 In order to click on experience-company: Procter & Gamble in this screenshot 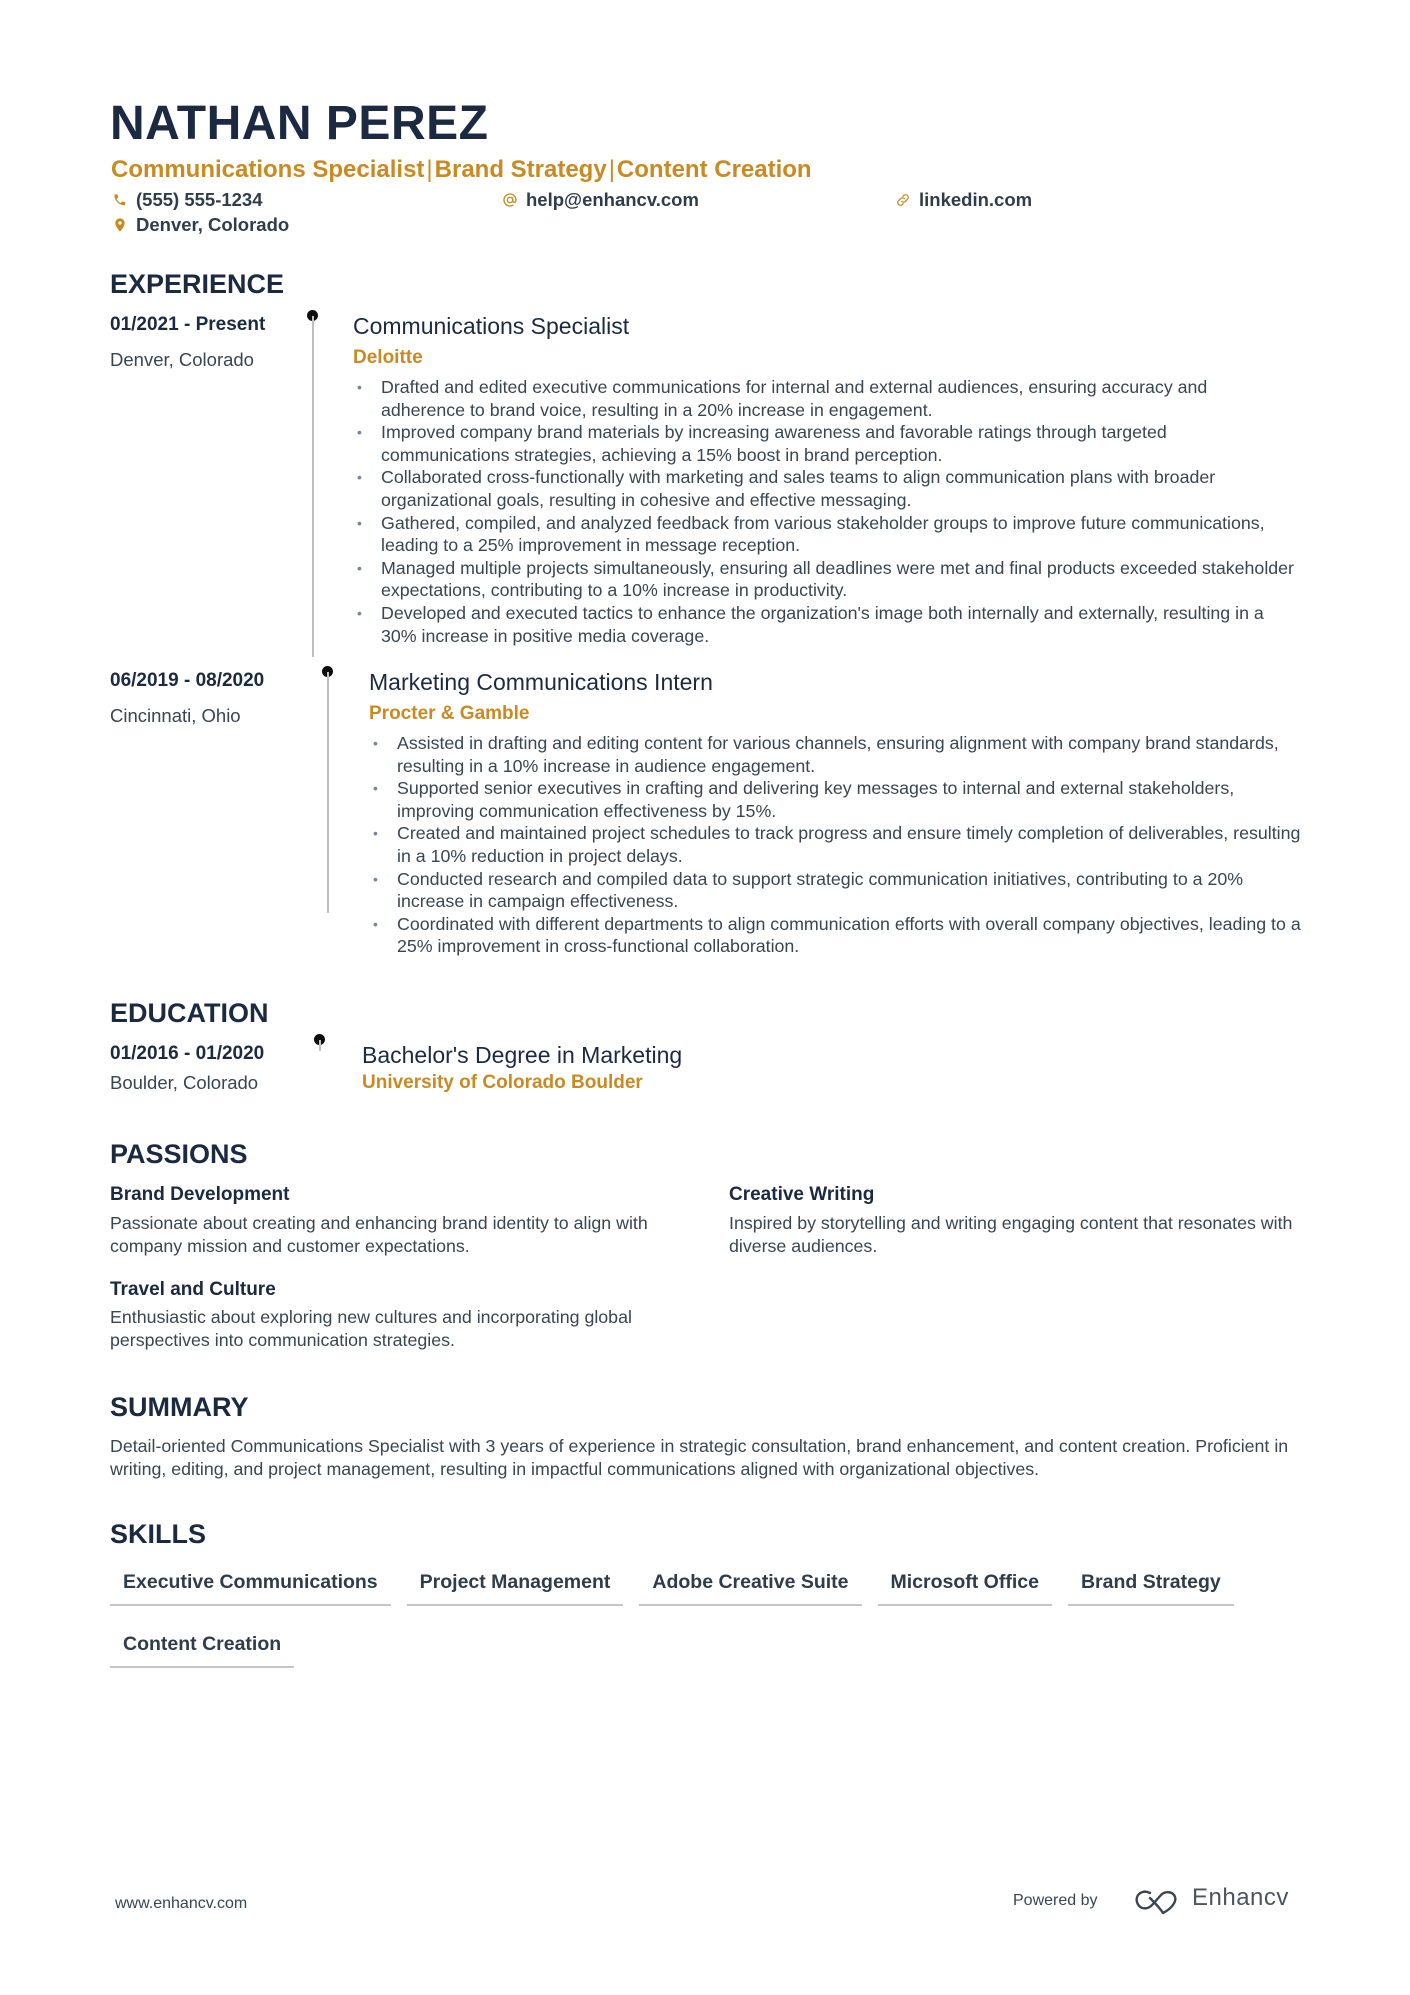, I will do `click(449, 713)`.